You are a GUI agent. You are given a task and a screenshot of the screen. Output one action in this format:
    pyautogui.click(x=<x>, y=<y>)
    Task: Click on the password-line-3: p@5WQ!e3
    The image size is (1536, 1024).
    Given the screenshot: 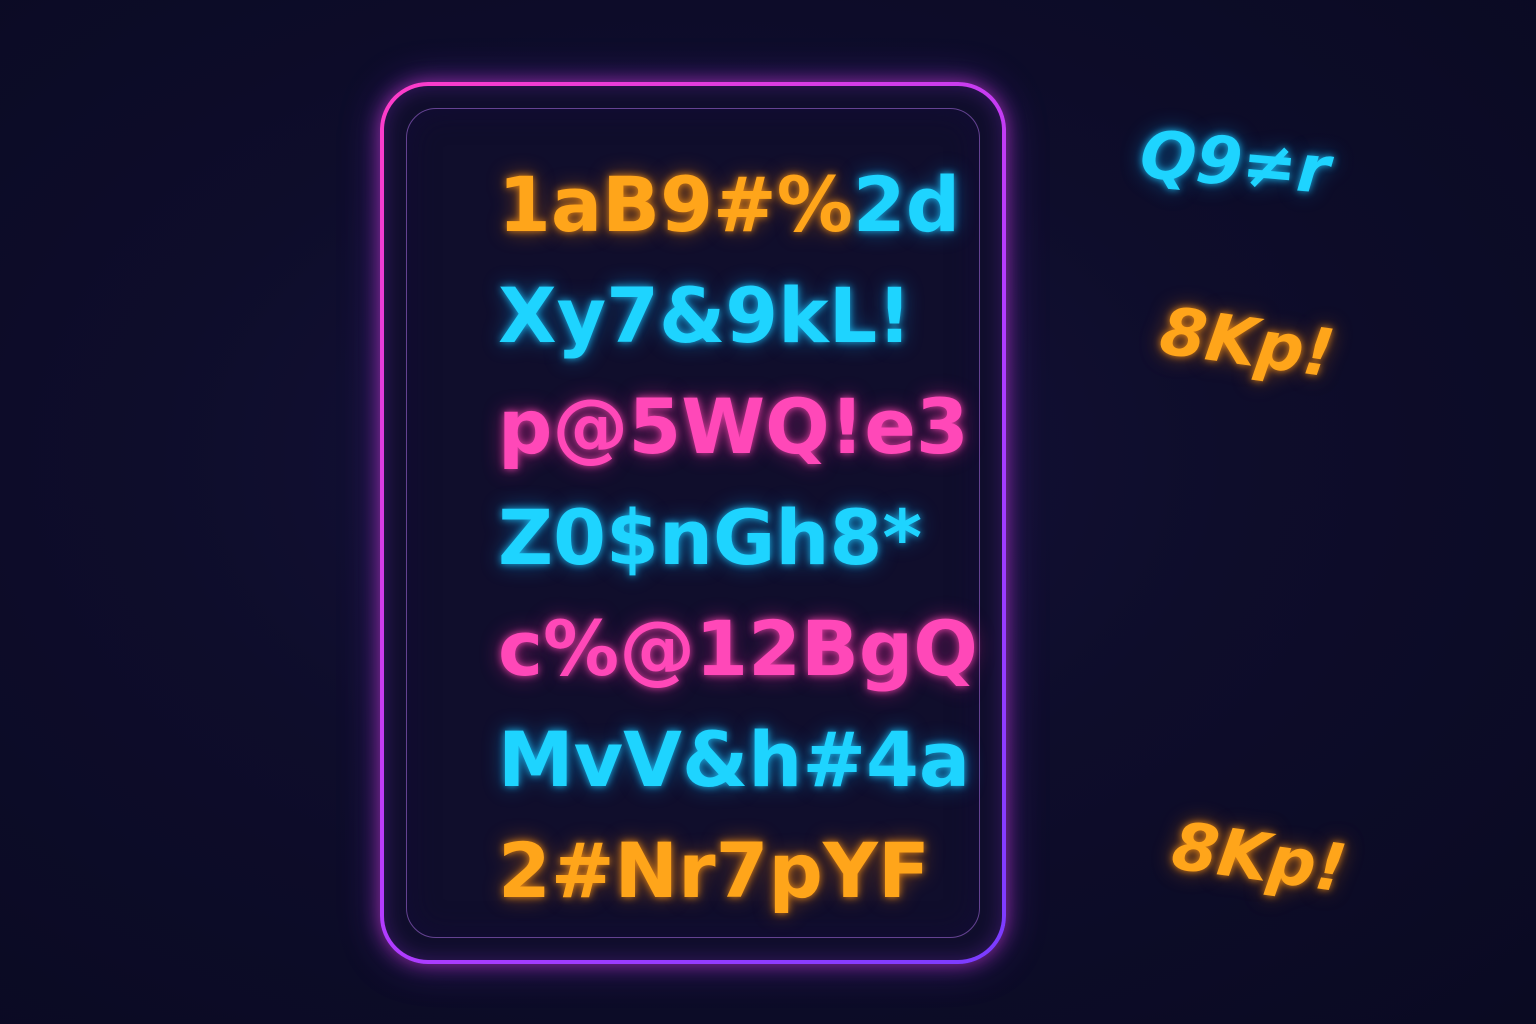 What is the action you would take?
    pyautogui.click(x=733, y=426)
    